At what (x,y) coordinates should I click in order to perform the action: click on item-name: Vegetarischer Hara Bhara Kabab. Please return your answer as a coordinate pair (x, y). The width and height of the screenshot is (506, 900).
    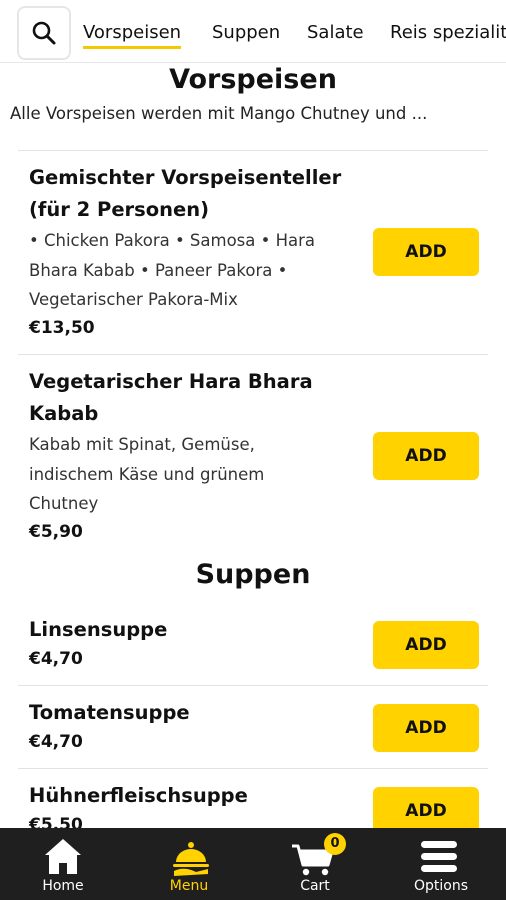
    Looking at the image, I should click on (171, 397).